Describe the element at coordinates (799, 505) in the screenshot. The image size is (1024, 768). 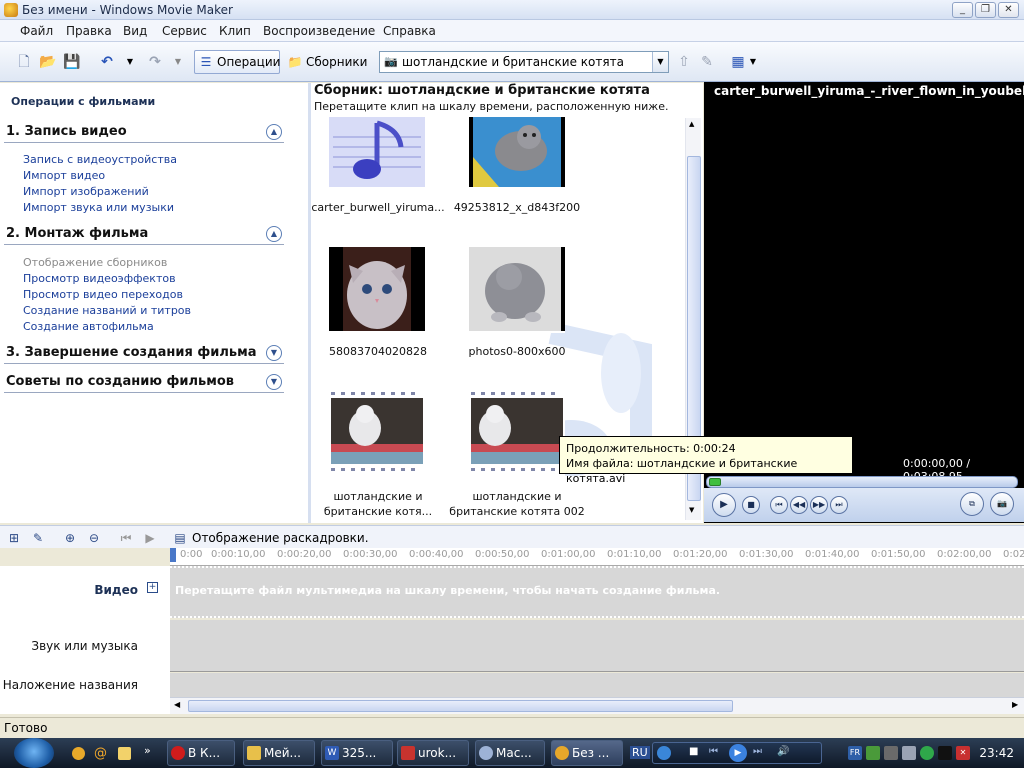
I see `previous-frame-button: ◀◀` at that location.